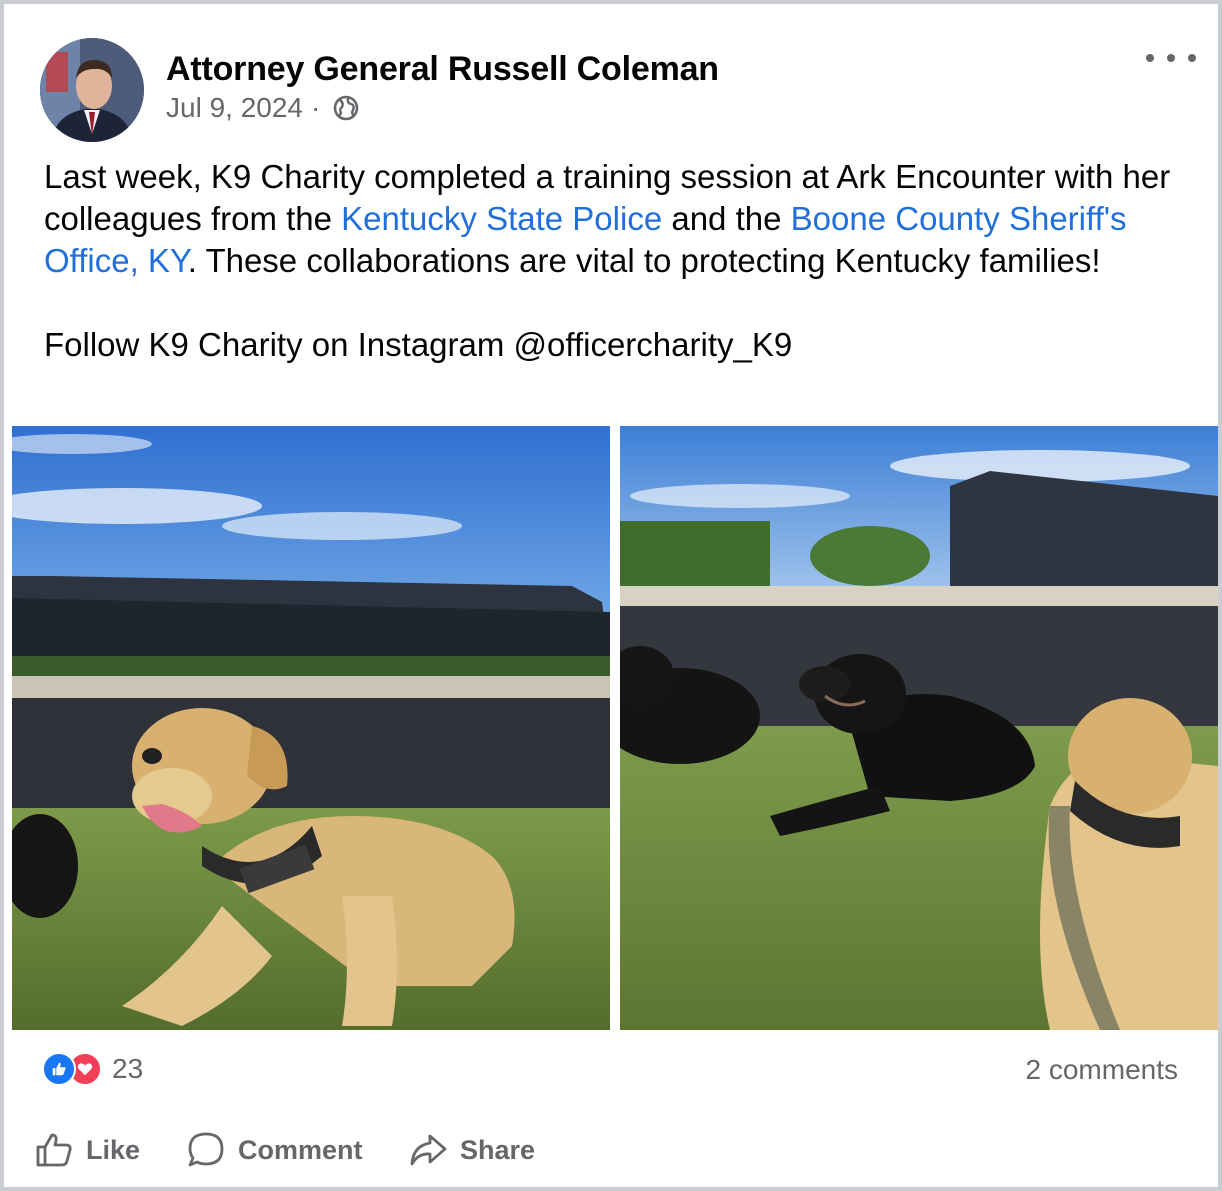  Describe the element at coordinates (206, 1149) in the screenshot. I see `comment-icon` at that location.